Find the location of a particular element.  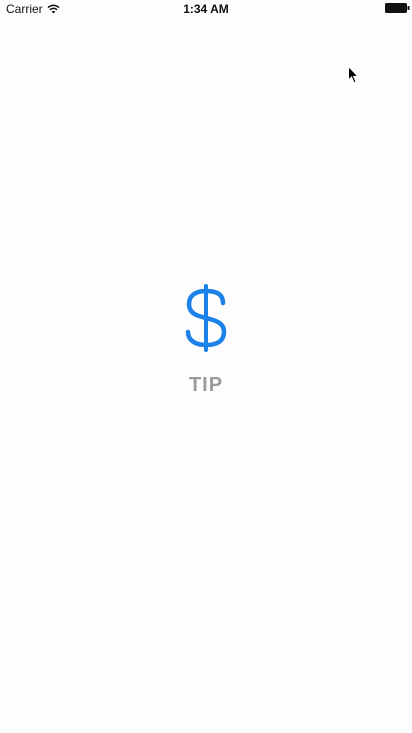

status-time: 1:34 AM is located at coordinates (206, 9).